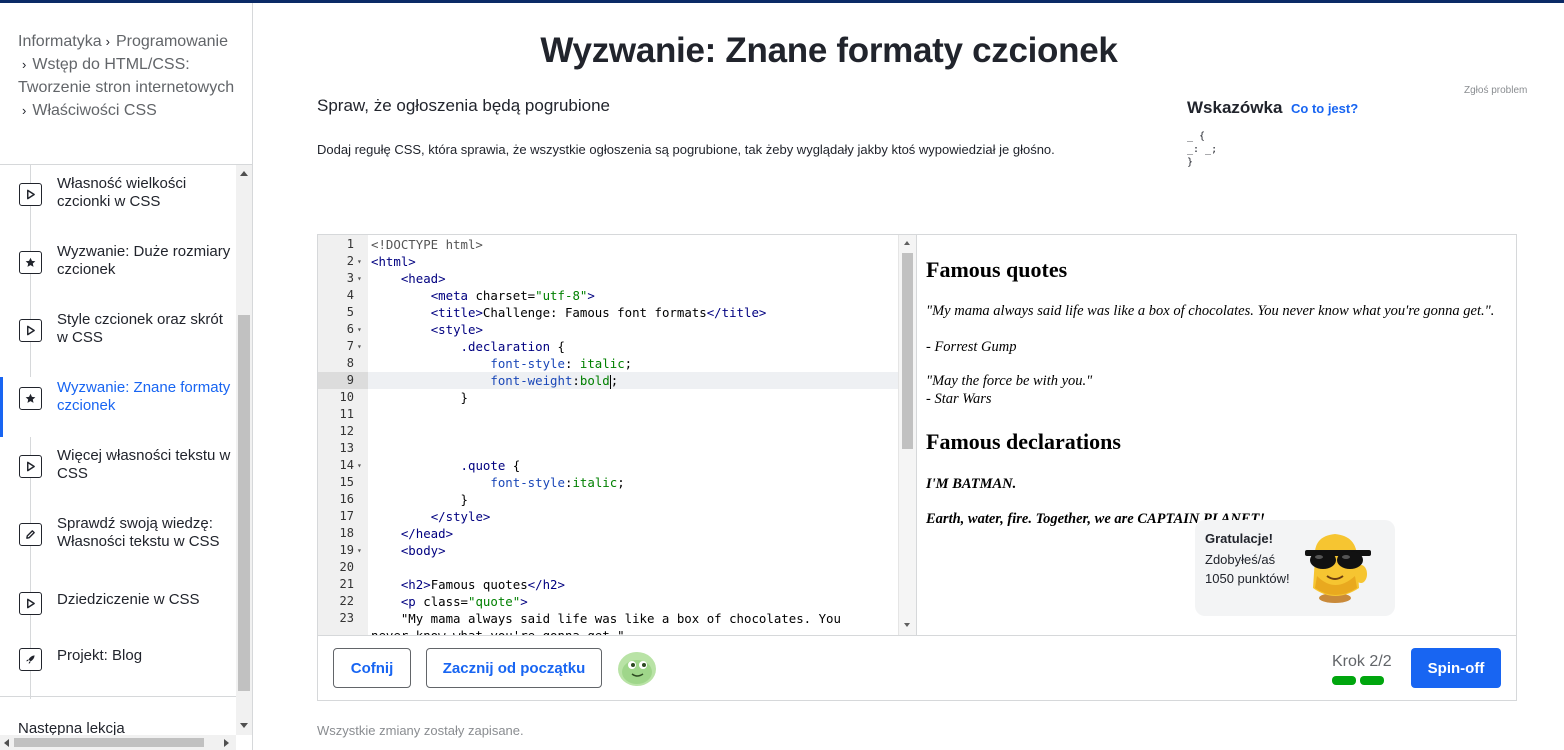 The image size is (1564, 750). I want to click on code-line: 15 font-style:italic;, so click(608, 482).